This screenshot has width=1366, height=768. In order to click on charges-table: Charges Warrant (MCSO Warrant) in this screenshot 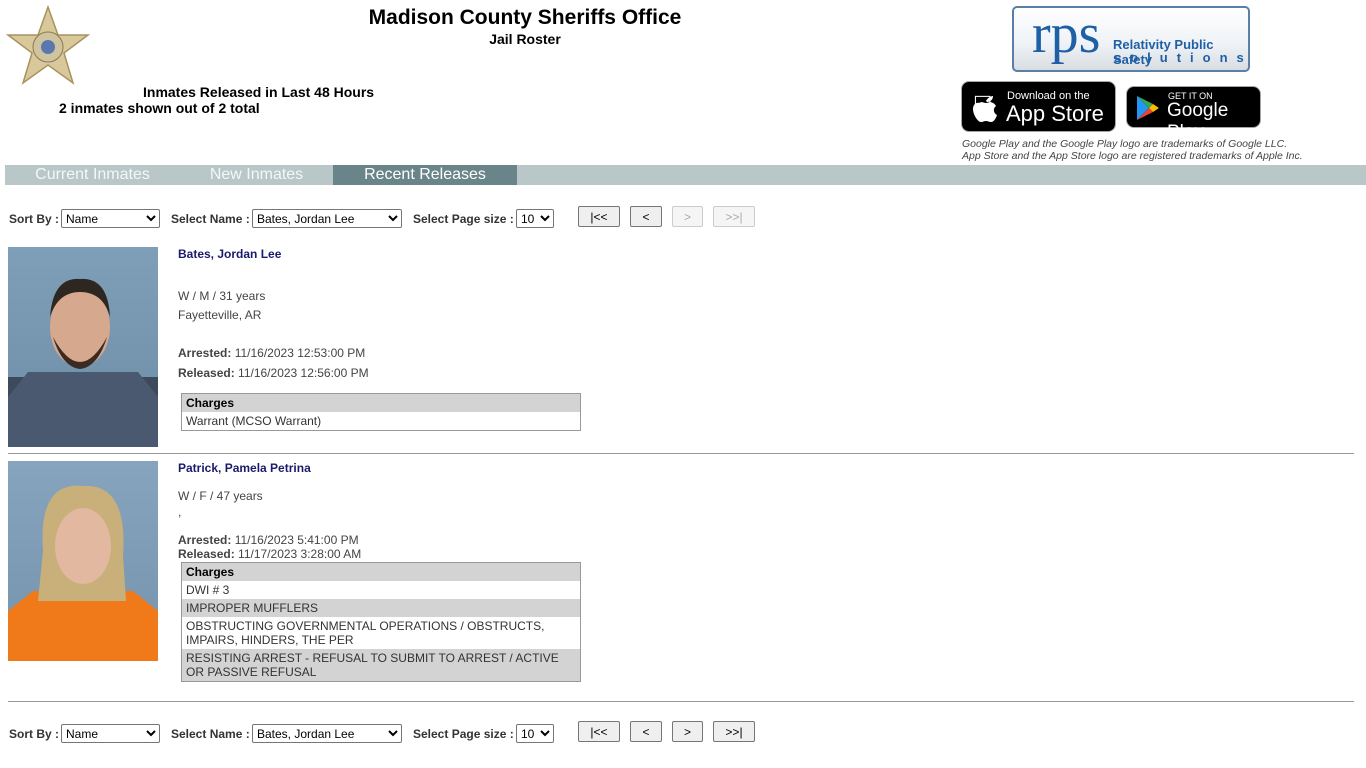, I will do `click(381, 412)`.